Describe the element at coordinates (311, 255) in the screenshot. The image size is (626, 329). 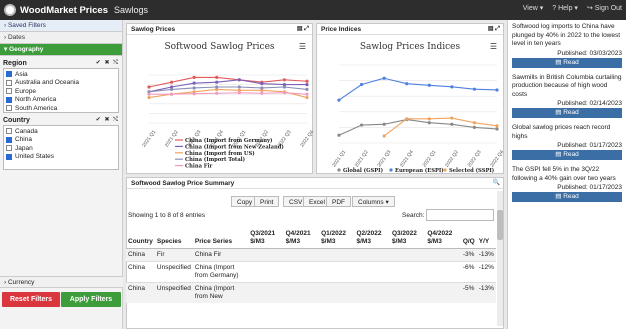
I see `table-row: China Fir China Fir -3% -13%` at that location.